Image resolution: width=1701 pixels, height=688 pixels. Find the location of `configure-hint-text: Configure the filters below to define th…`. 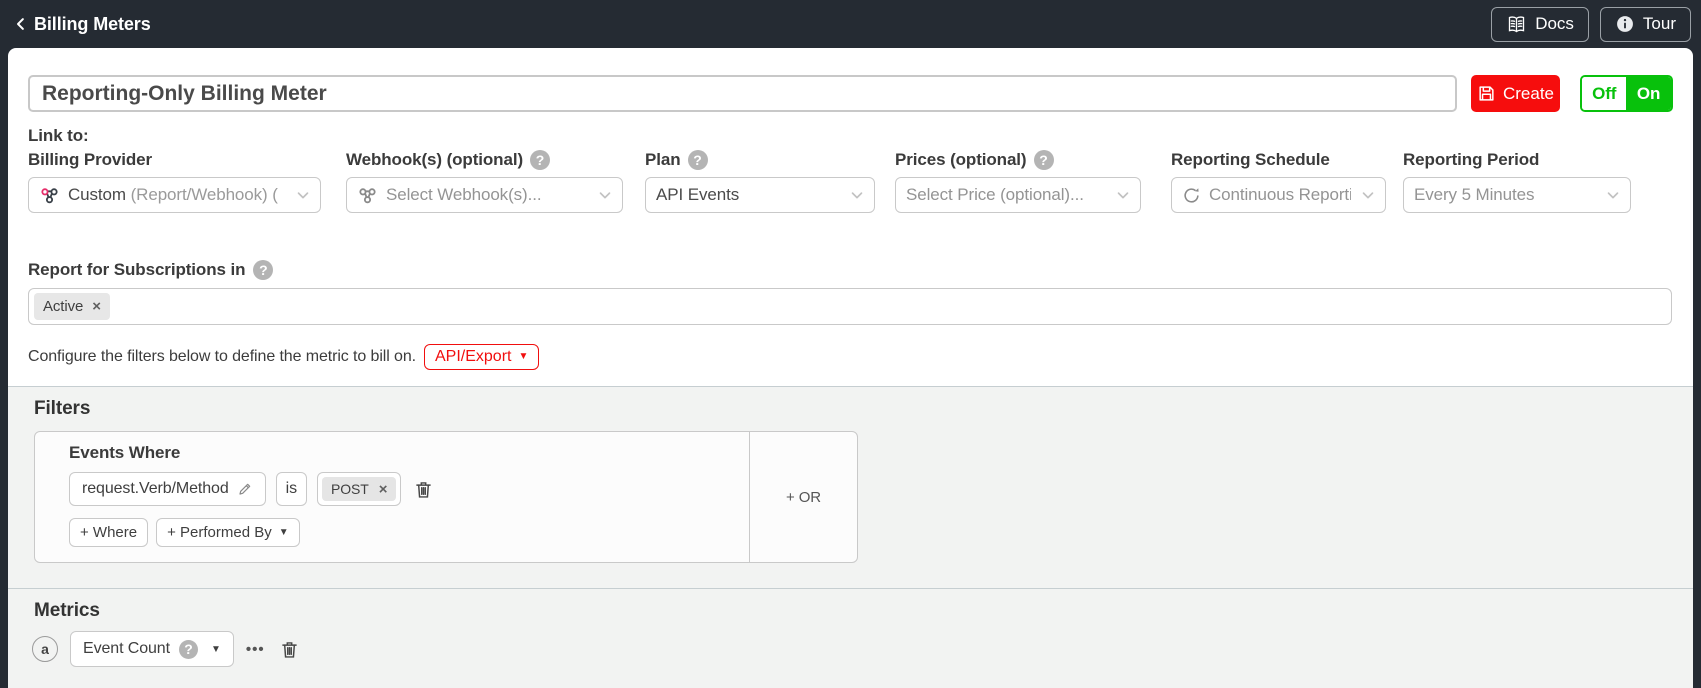

configure-hint-text: Configure the filters below to define th… is located at coordinates (222, 356).